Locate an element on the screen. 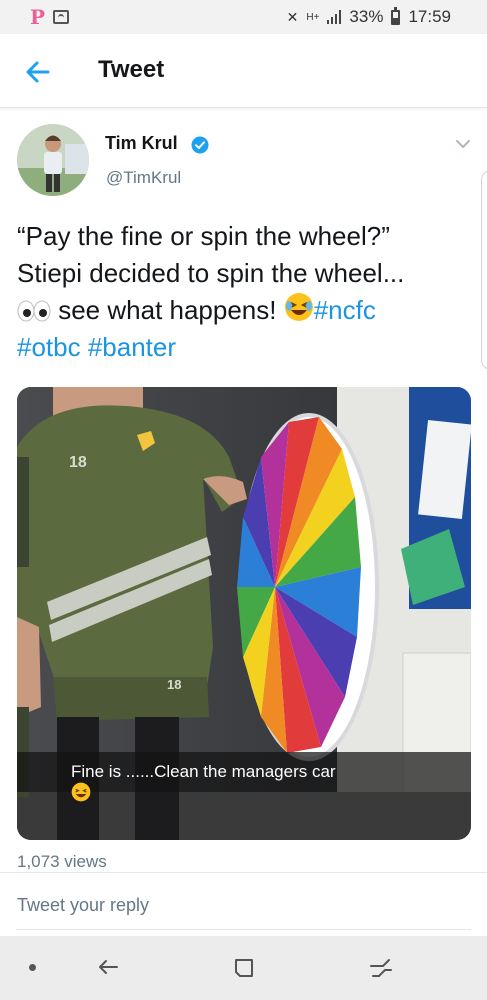  clock: 17:59 is located at coordinates (429, 16).